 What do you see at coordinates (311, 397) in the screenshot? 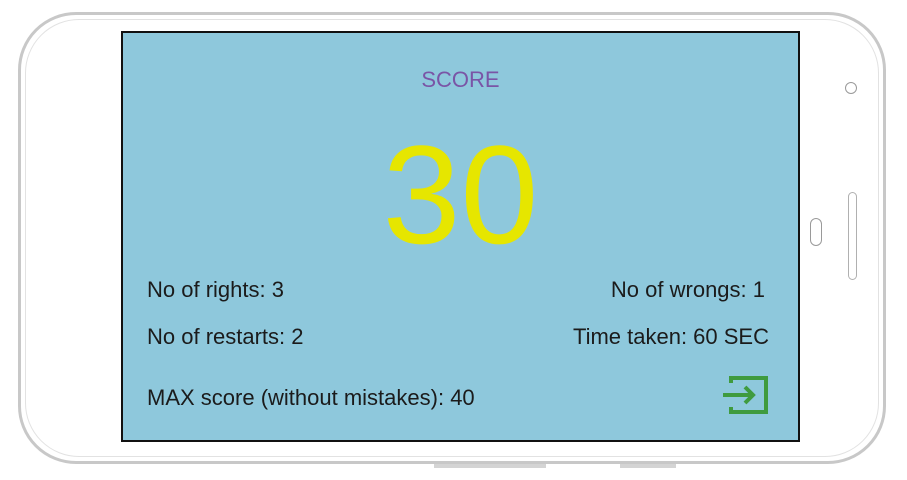
I see `max-score: MAX score (without mistakes): 40` at bounding box center [311, 397].